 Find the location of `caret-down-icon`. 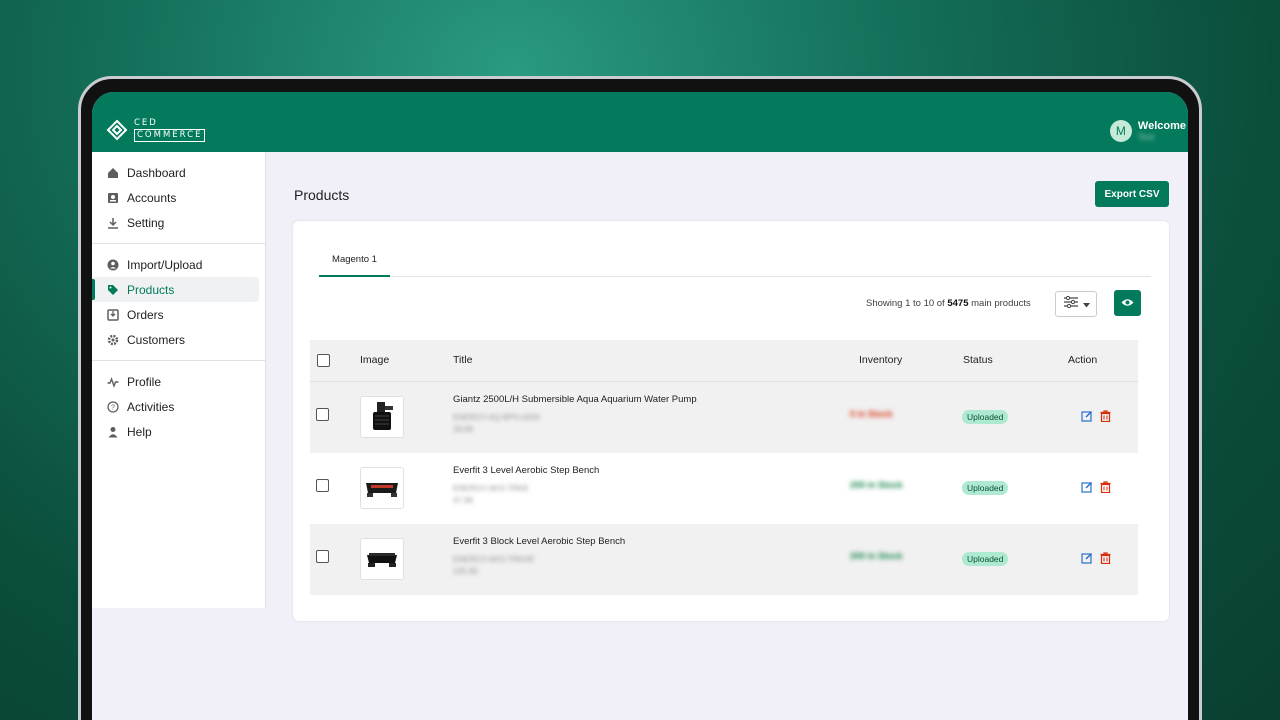

caret-down-icon is located at coordinates (1086, 304).